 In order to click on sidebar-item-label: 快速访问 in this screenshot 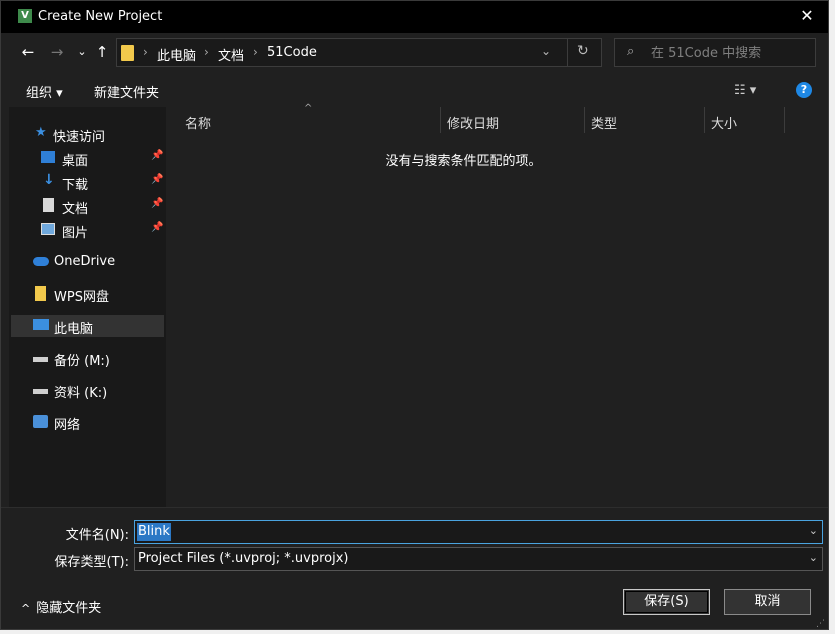, I will do `click(79, 137)`.